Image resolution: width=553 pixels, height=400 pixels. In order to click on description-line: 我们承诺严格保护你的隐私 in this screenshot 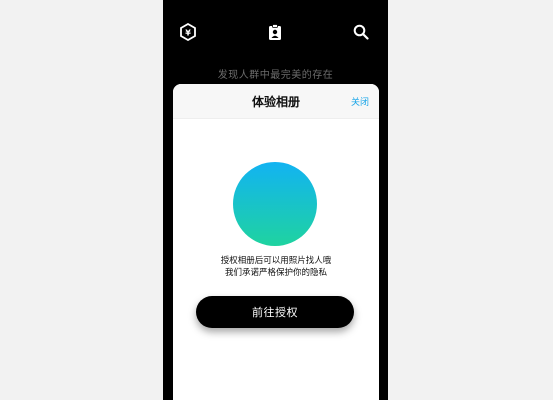, I will do `click(275, 273)`.